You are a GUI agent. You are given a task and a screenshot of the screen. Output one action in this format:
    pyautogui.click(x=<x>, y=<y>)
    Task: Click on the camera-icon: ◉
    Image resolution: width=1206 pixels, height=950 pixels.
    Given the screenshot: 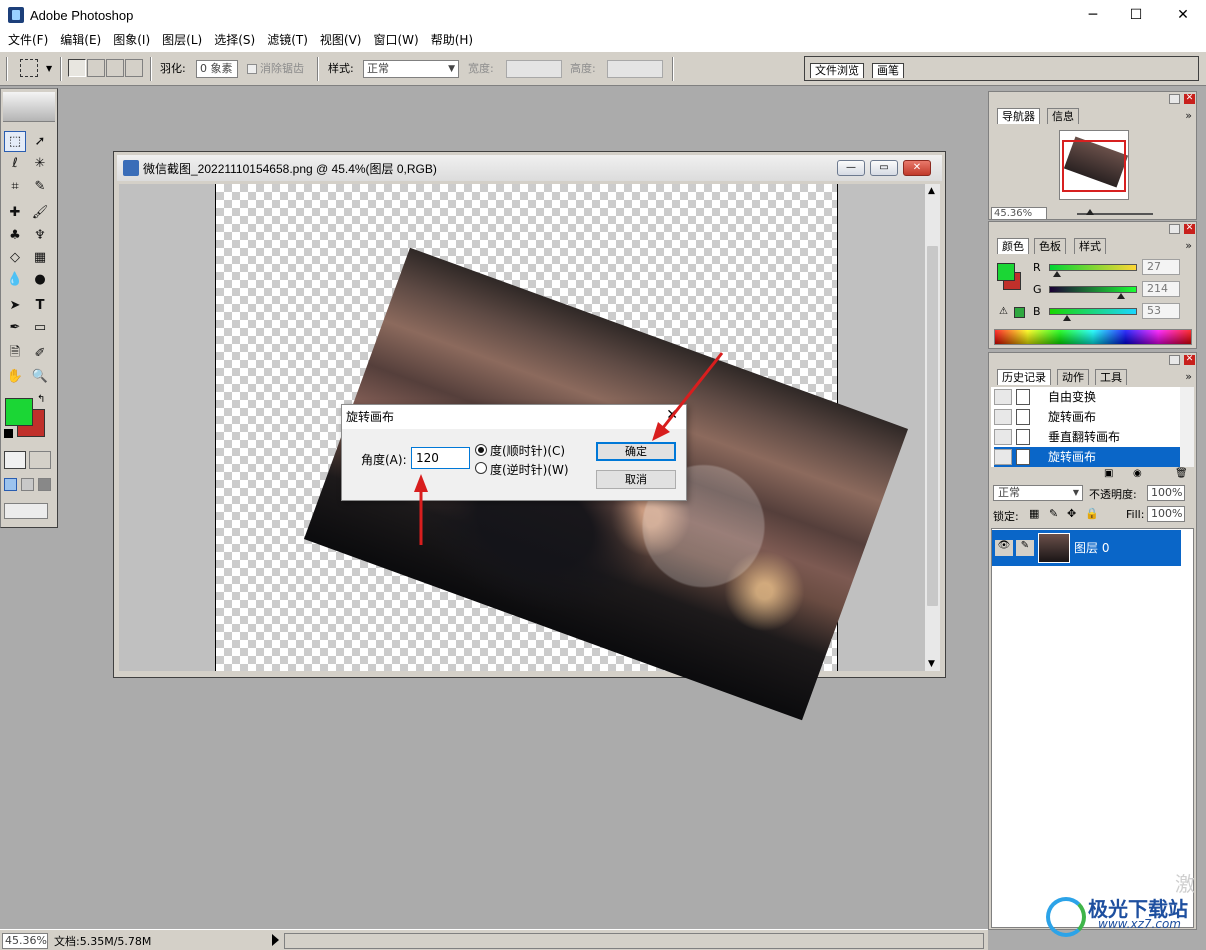 What is the action you would take?
    pyautogui.click(x=1137, y=473)
    